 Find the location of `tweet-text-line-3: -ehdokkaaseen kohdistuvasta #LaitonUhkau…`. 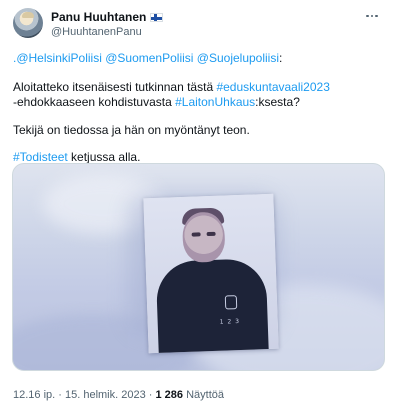

tweet-text-line-3: -ehdokkaaseen kohdistuvasta #LaitonUhkau… is located at coordinates (198, 102).